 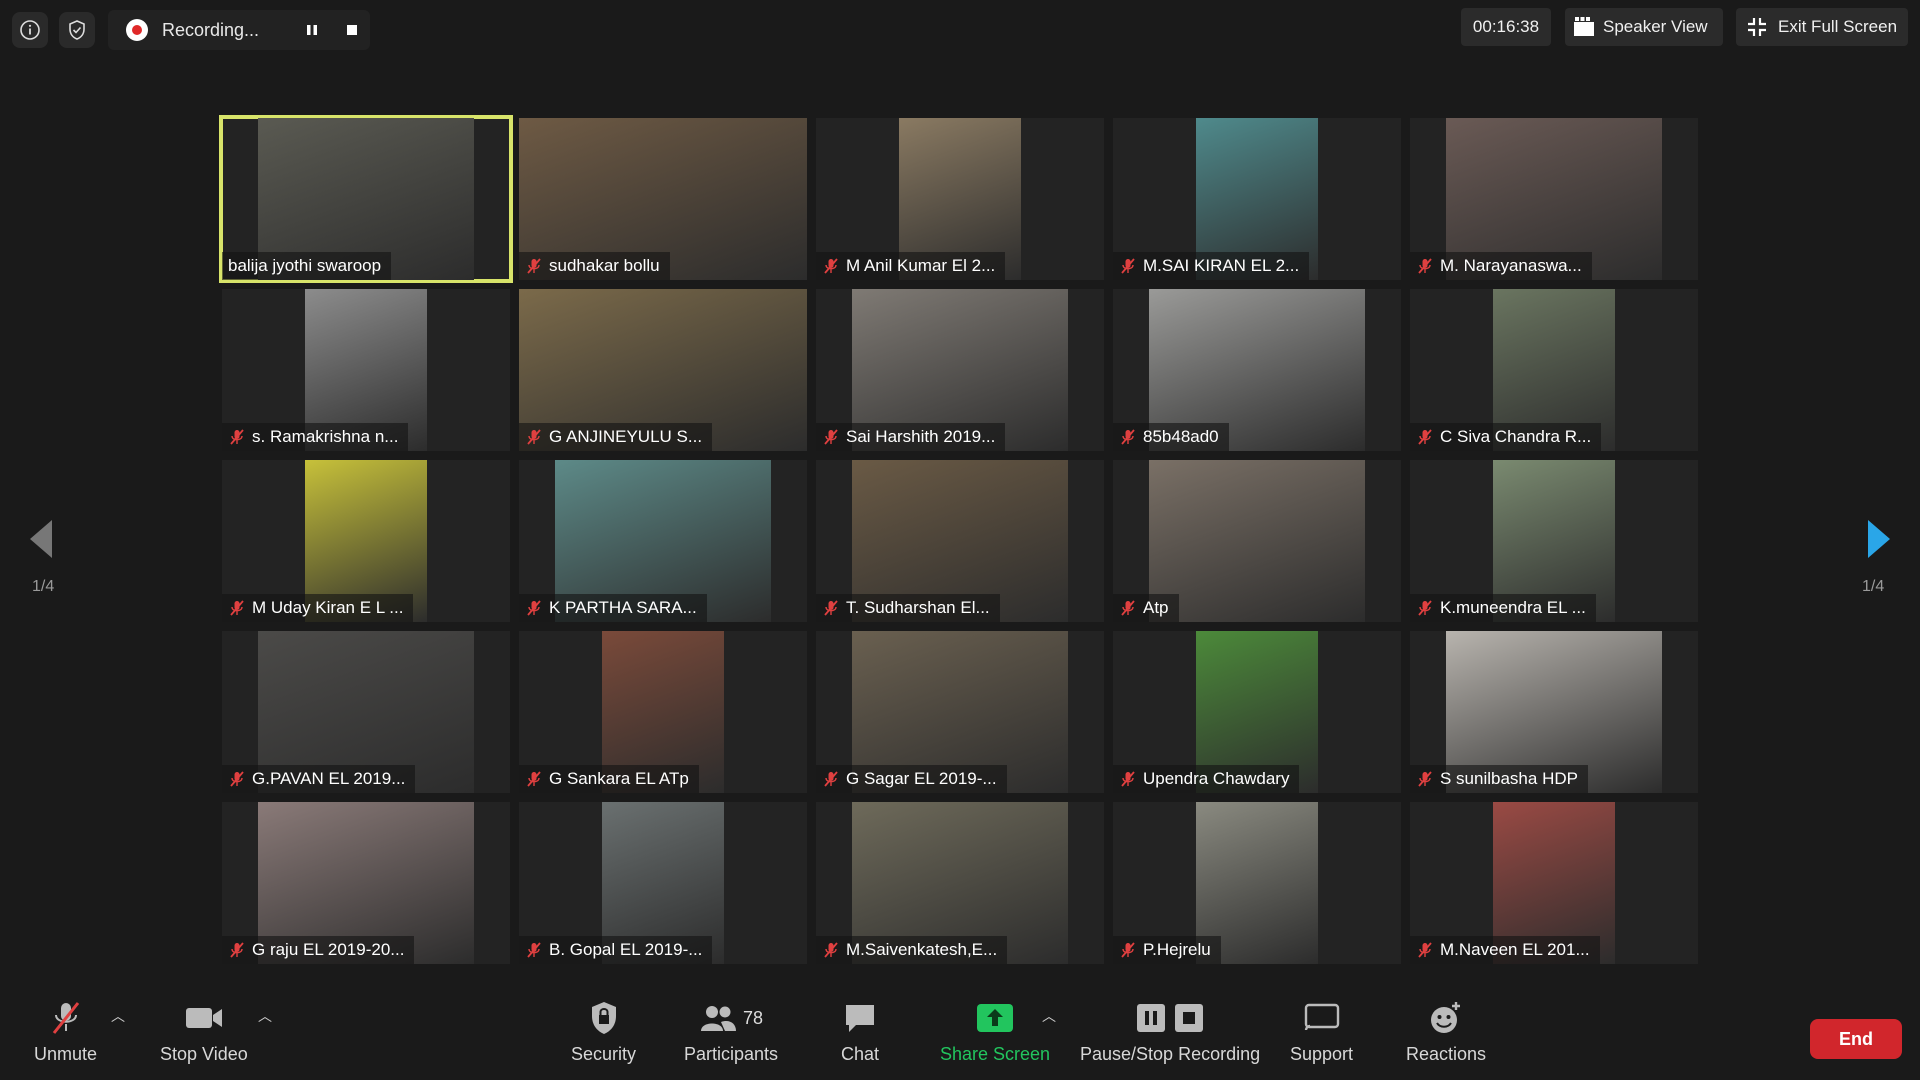 I want to click on support-button: Support, so click(x=1321, y=1031).